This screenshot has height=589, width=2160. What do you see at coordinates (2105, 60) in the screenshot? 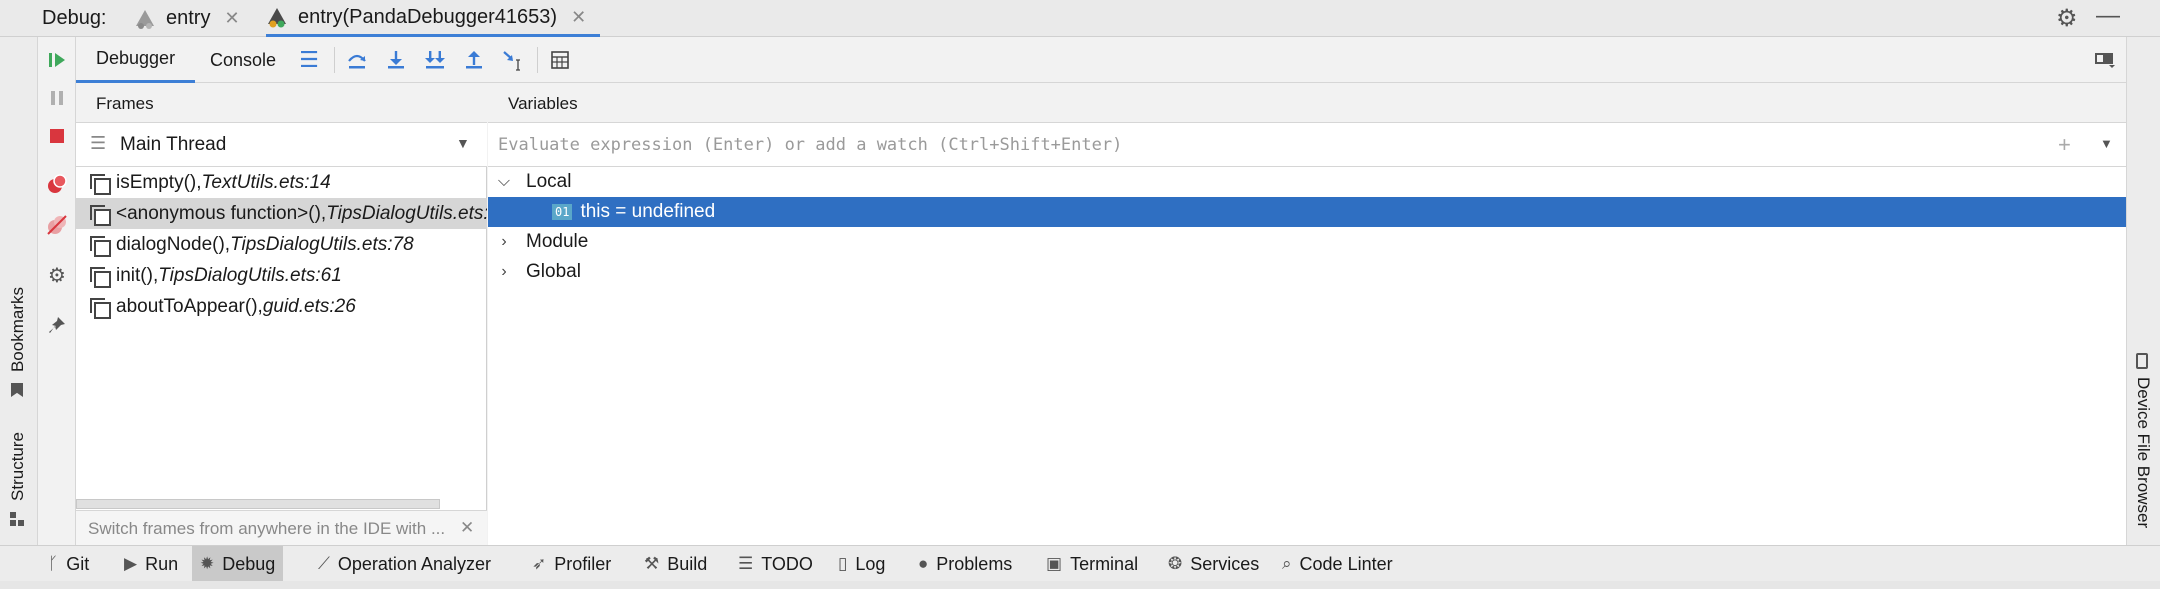
I see `layout-settings-icon` at bounding box center [2105, 60].